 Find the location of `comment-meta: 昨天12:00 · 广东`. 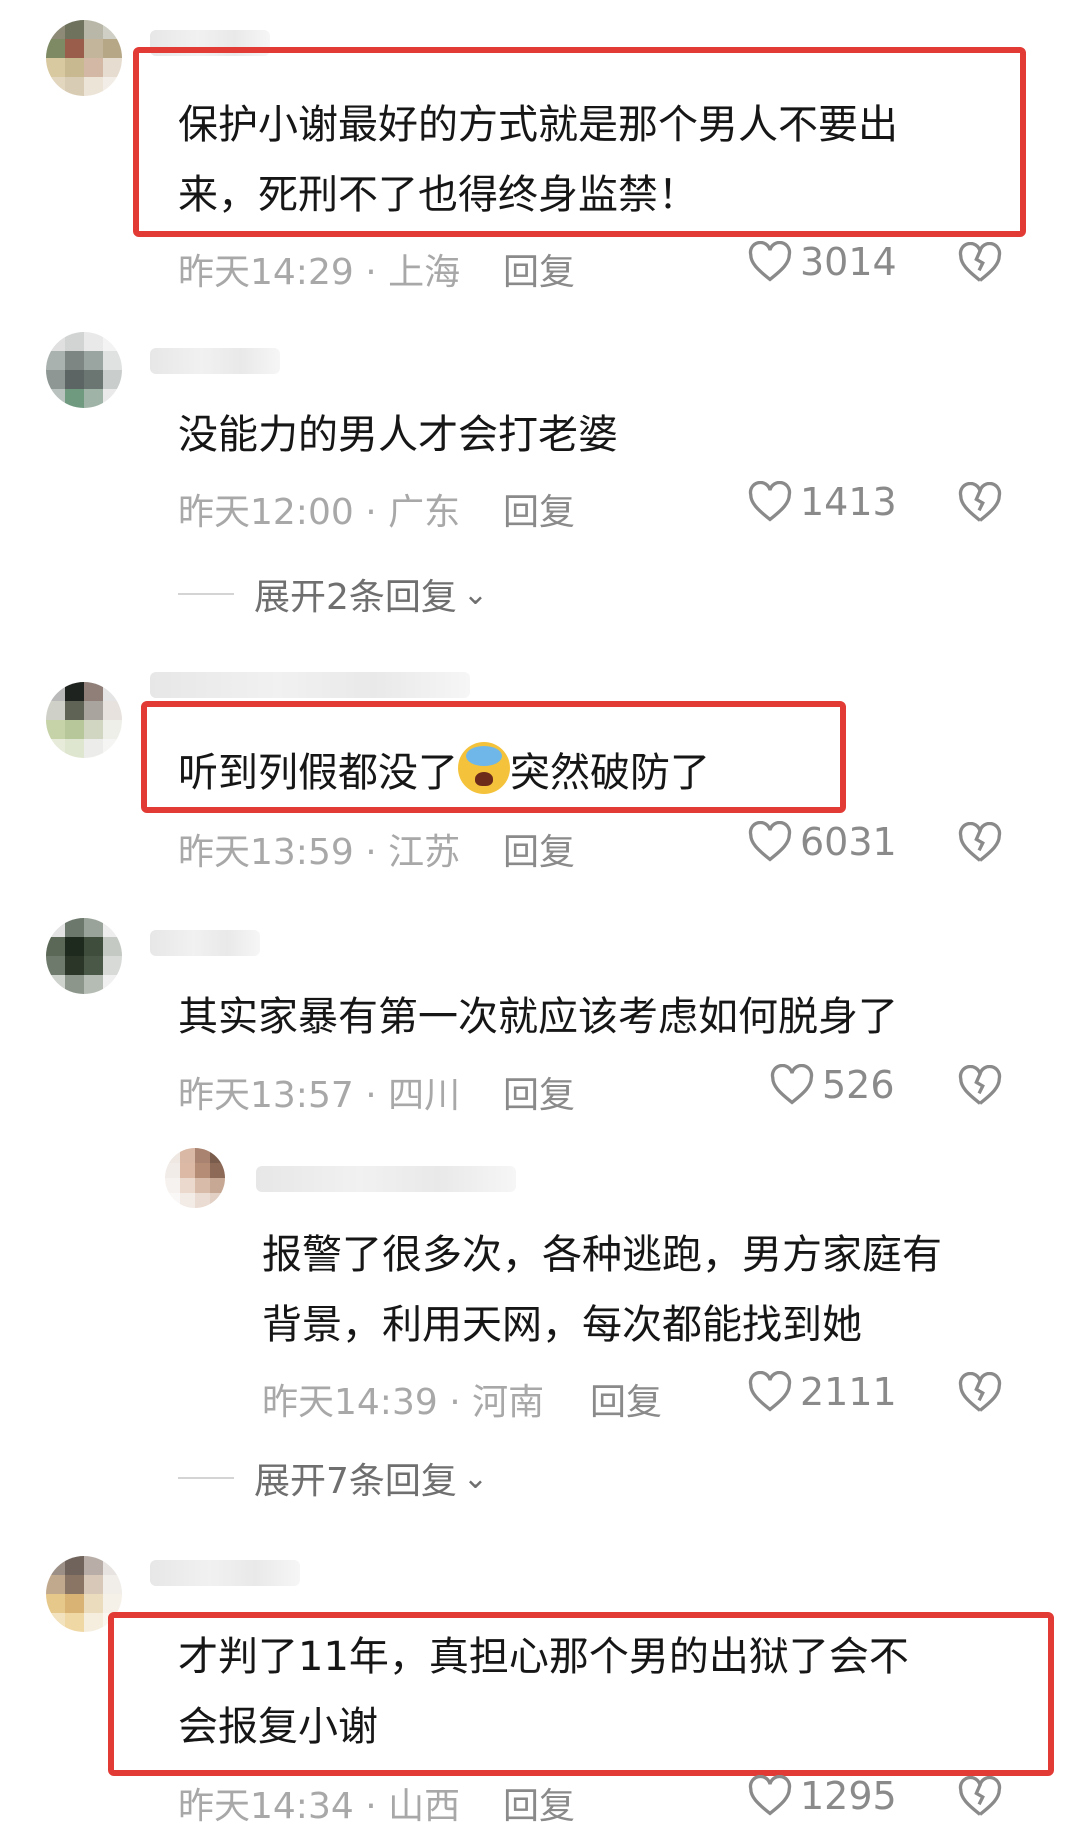

comment-meta: 昨天12:00 · 广东 is located at coordinates (319, 512).